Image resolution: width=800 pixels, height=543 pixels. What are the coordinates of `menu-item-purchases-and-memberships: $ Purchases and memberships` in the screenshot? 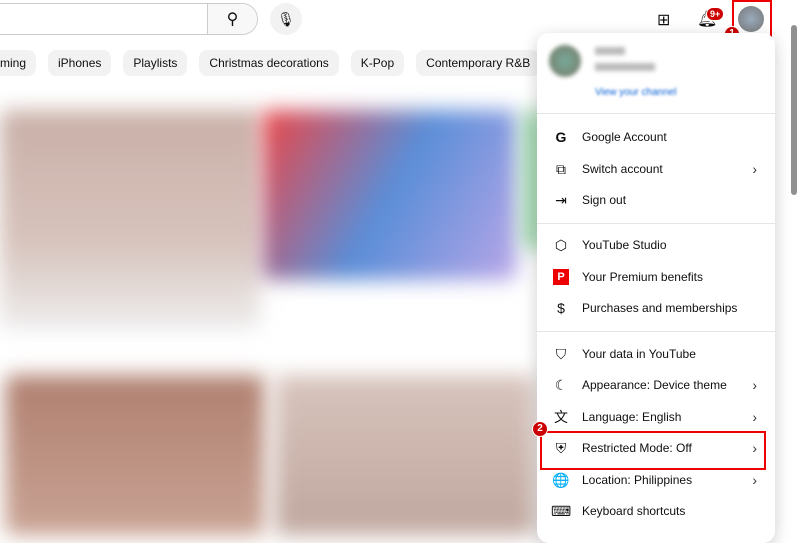 It's located at (656, 308).